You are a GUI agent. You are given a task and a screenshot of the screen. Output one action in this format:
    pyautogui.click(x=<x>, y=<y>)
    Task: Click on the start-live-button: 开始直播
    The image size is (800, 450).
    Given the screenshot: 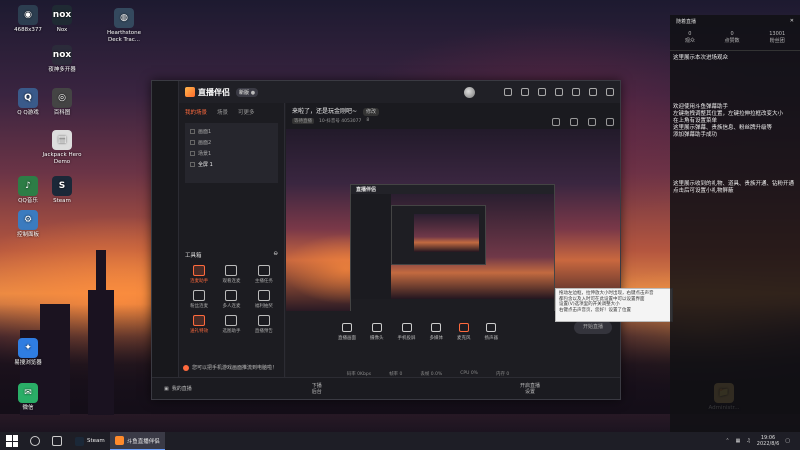 What is the action you would take?
    pyautogui.click(x=593, y=327)
    